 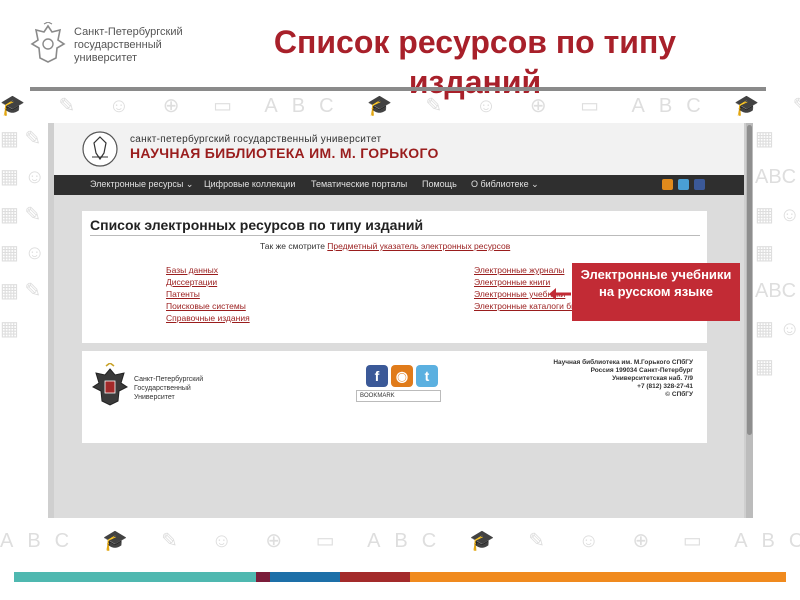 What do you see at coordinates (192, 270) in the screenshot?
I see `link-databases: Базы данных` at bounding box center [192, 270].